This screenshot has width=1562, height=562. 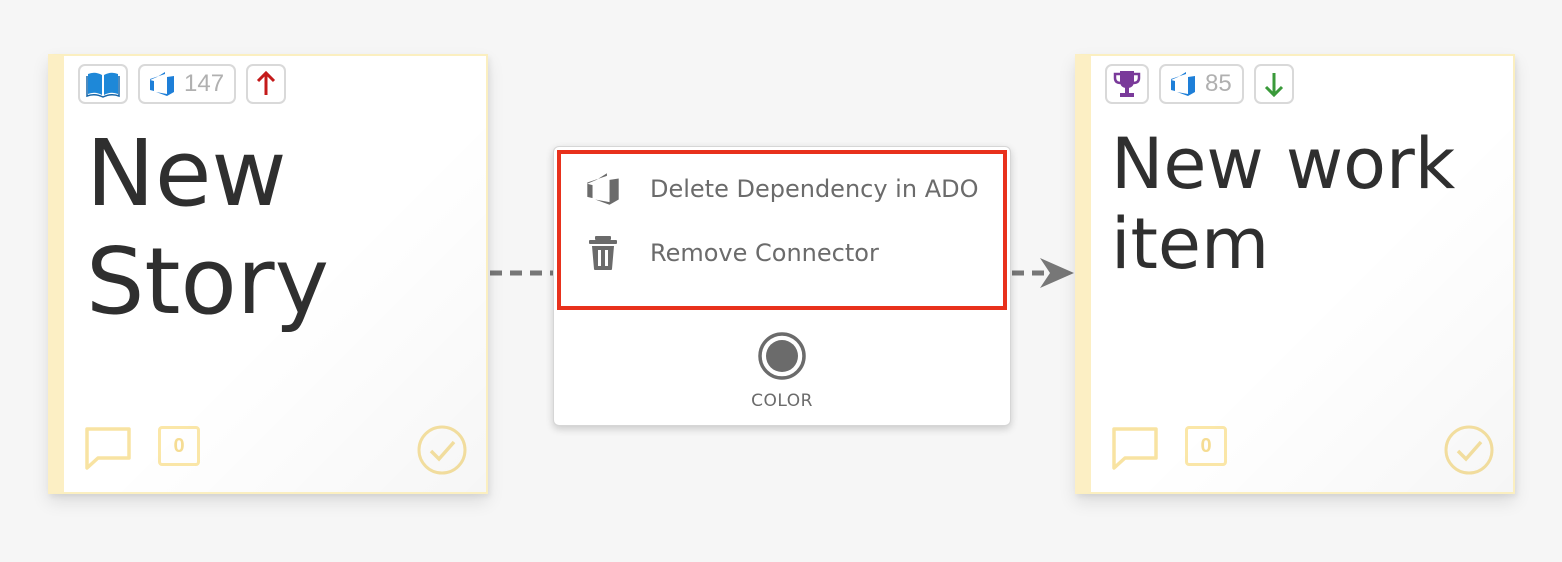 I want to click on trash-icon, so click(x=603, y=253).